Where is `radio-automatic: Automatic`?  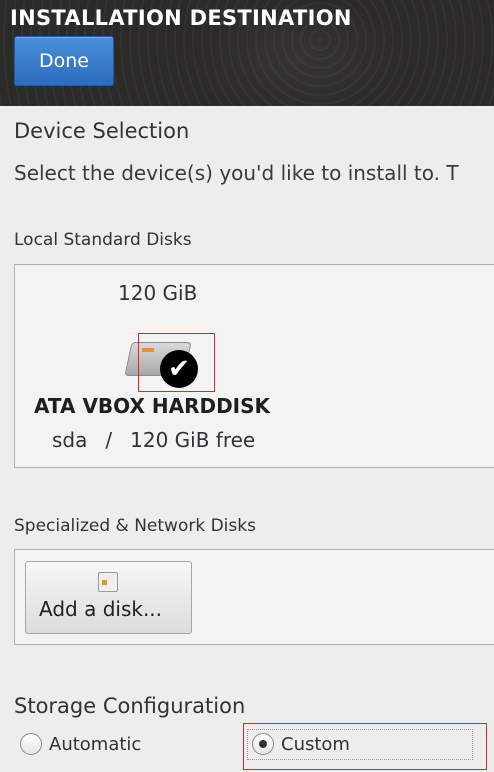 radio-automatic: Automatic is located at coordinates (80, 744).